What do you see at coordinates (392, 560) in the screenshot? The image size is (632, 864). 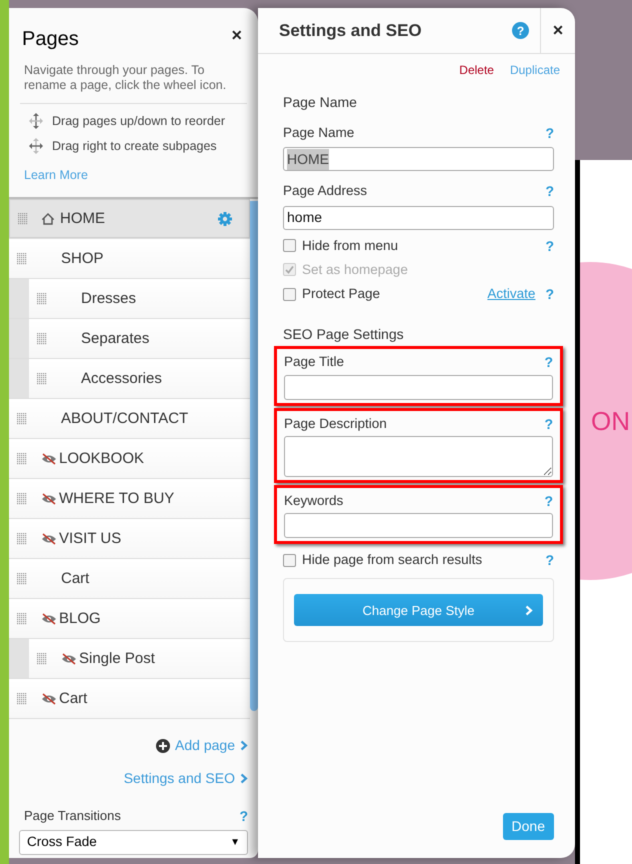 I see `checkbox-label: Hide page from search results` at bounding box center [392, 560].